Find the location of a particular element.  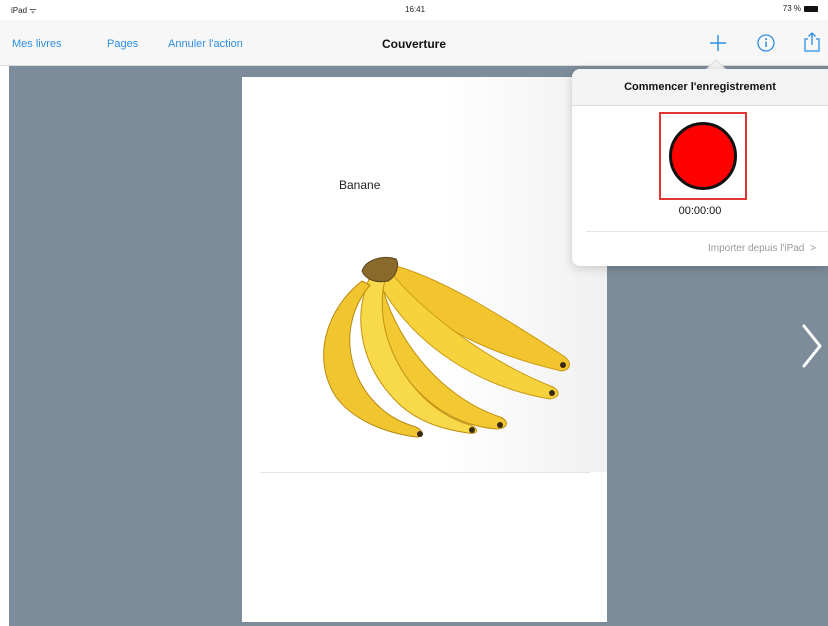

status-time: 16:41 is located at coordinates (415, 9).